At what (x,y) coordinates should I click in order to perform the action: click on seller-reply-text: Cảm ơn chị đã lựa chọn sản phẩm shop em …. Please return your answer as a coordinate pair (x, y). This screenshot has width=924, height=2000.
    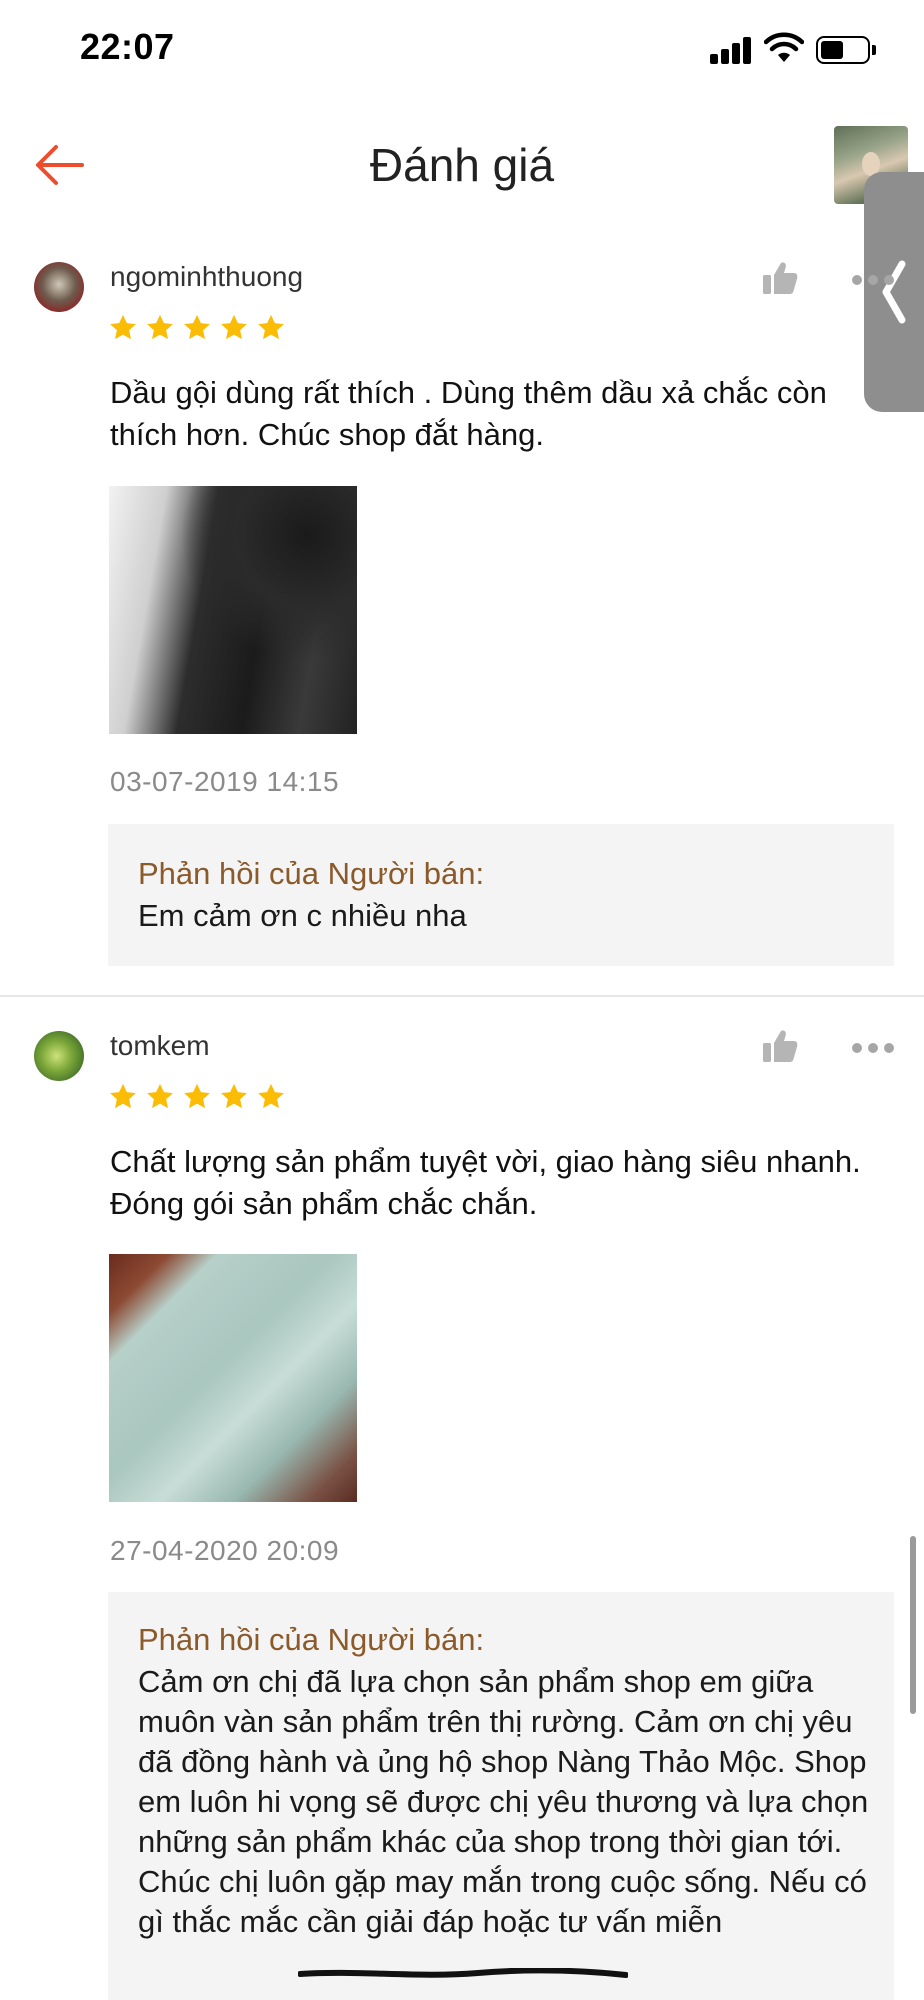
    Looking at the image, I should click on (503, 1801).